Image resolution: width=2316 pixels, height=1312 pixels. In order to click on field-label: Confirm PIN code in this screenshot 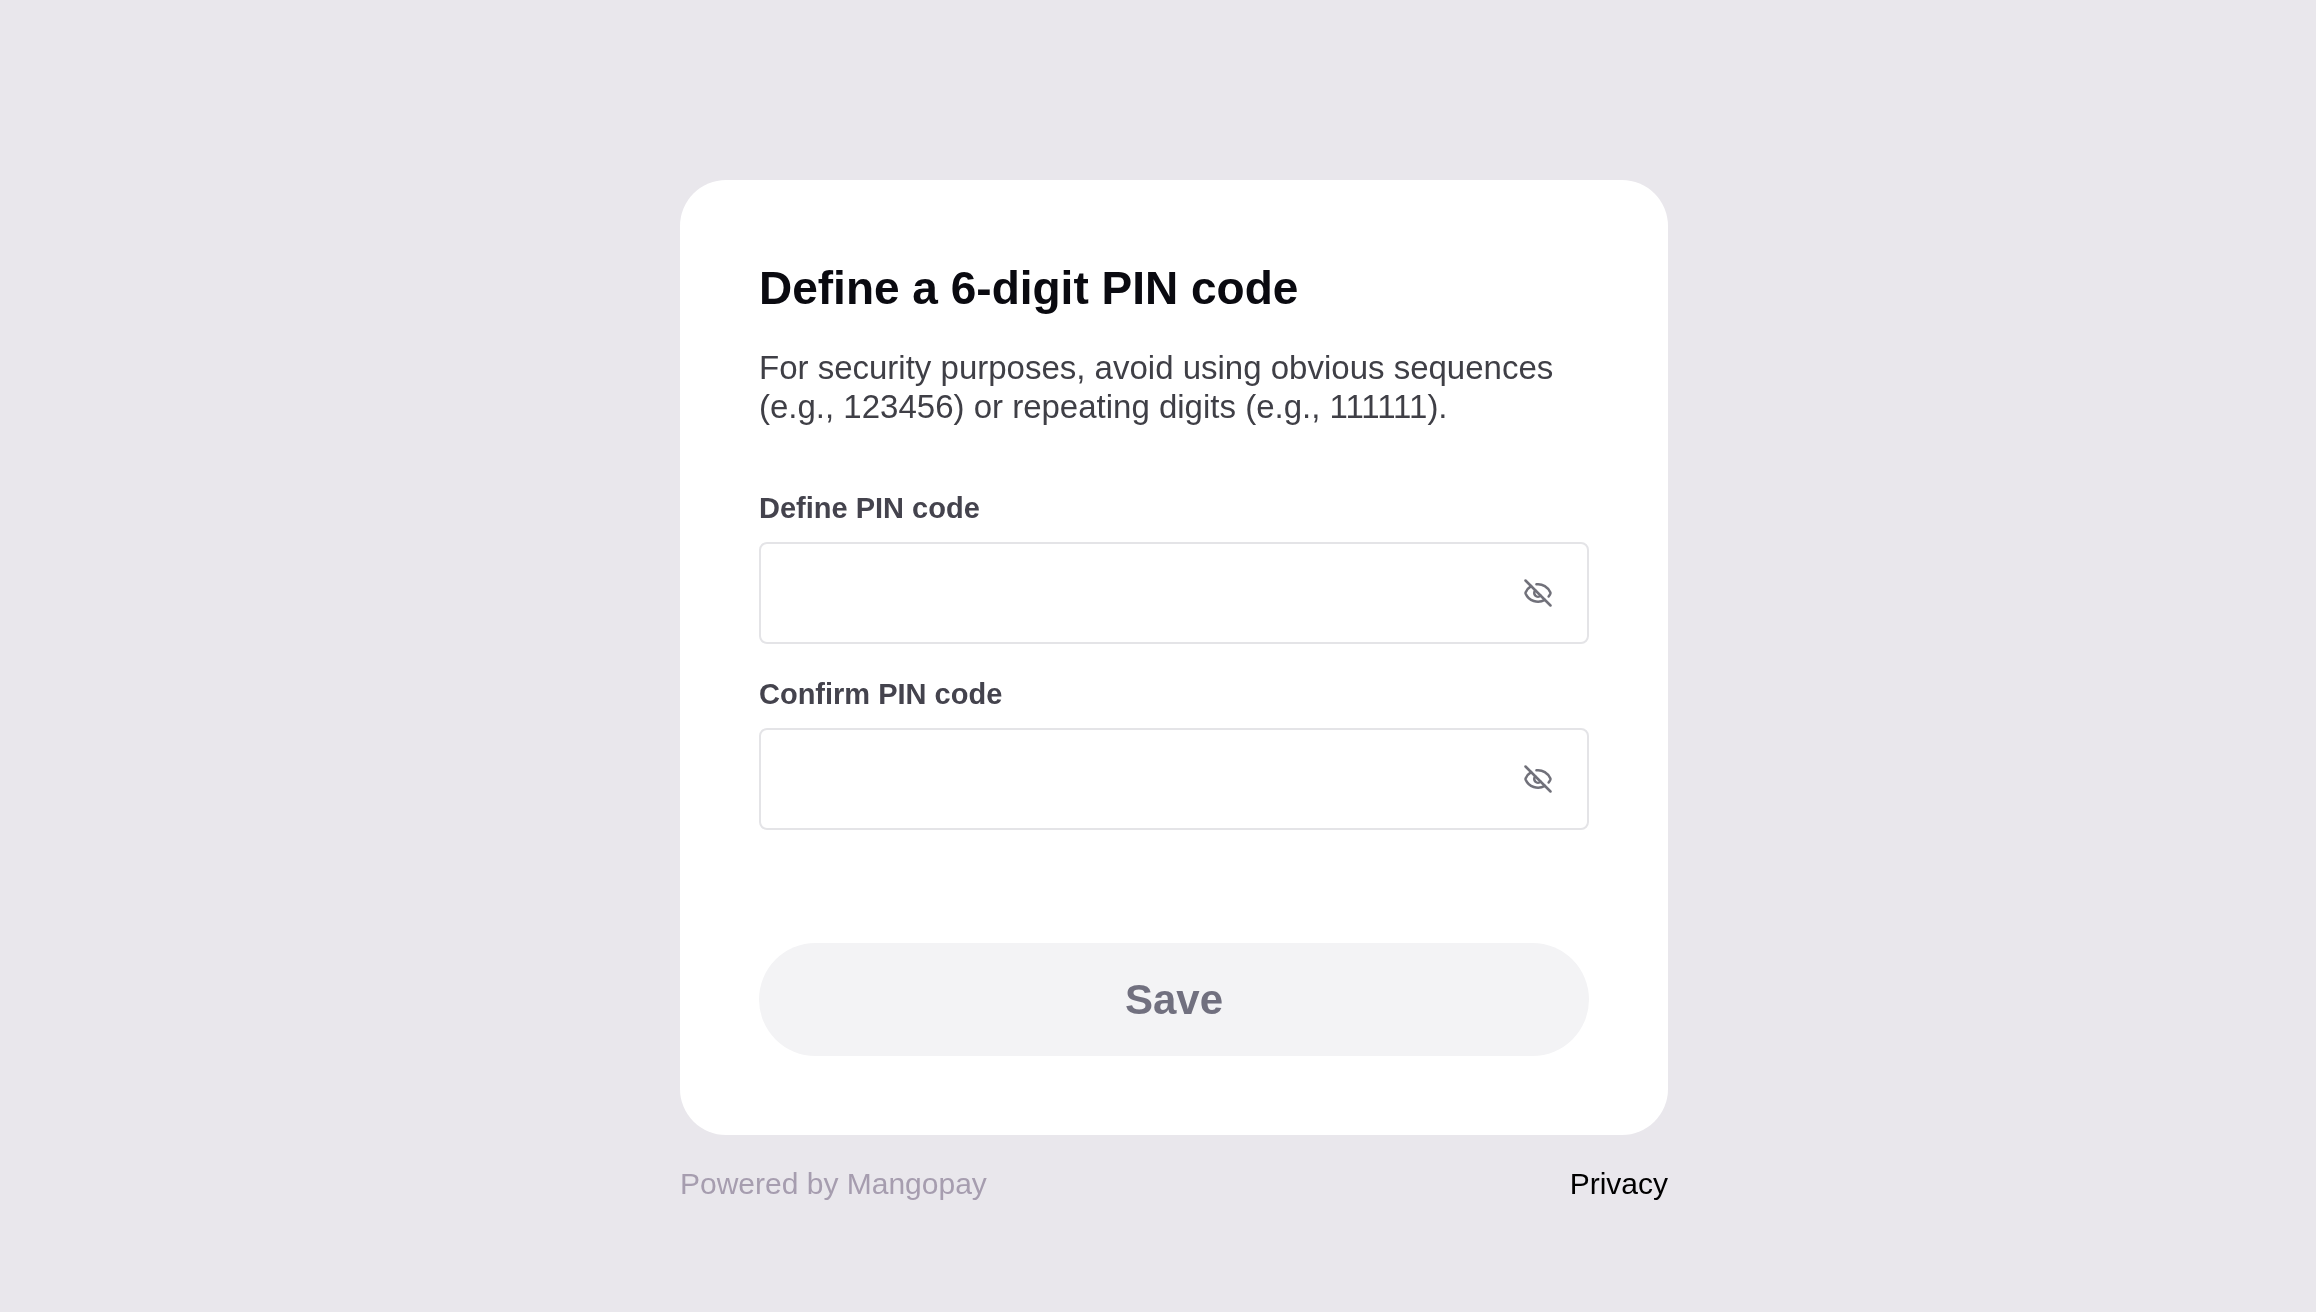, I will do `click(881, 694)`.